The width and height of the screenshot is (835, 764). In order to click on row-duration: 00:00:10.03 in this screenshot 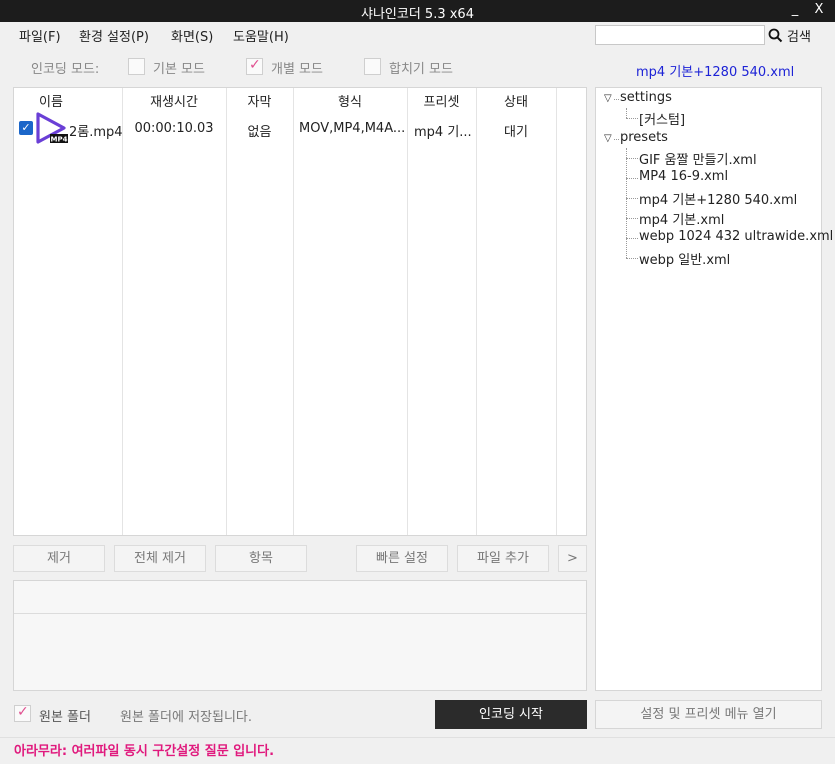, I will do `click(174, 128)`.